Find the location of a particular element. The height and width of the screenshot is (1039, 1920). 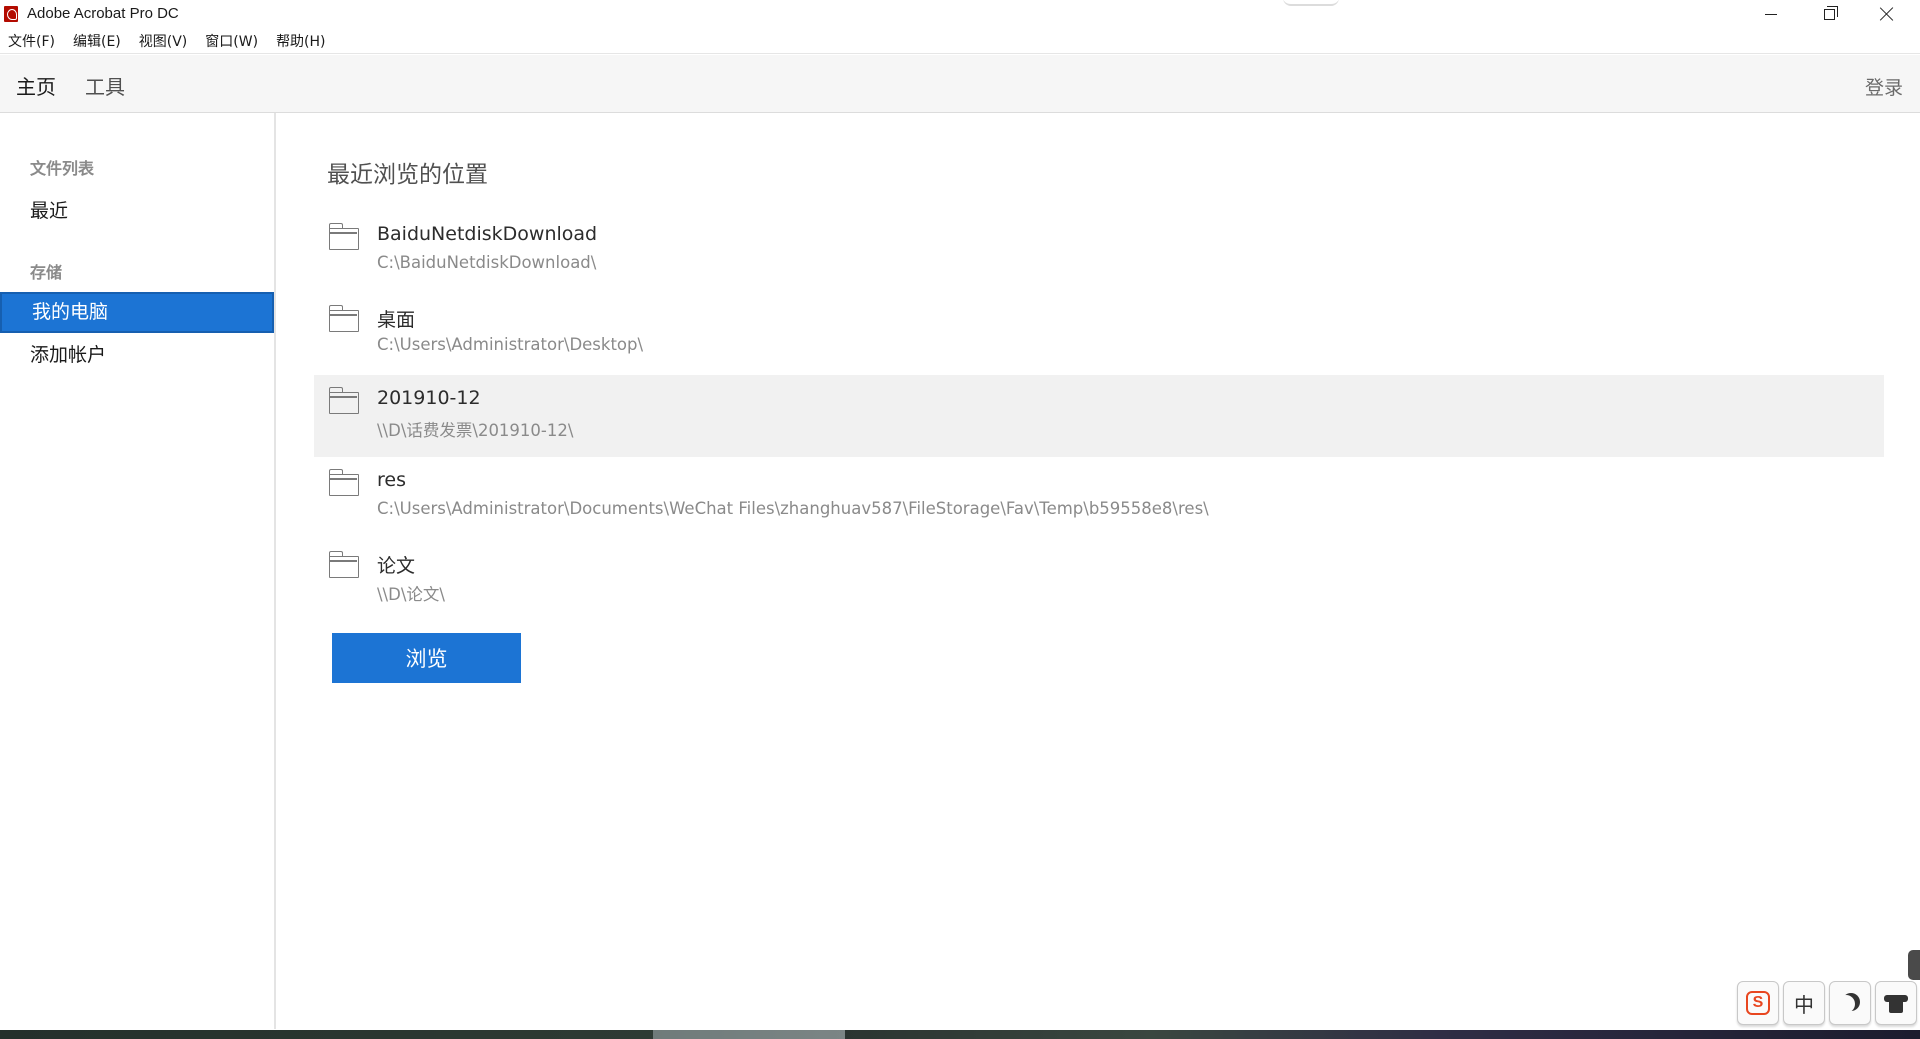

tab-tools: 工具 is located at coordinates (105, 92).